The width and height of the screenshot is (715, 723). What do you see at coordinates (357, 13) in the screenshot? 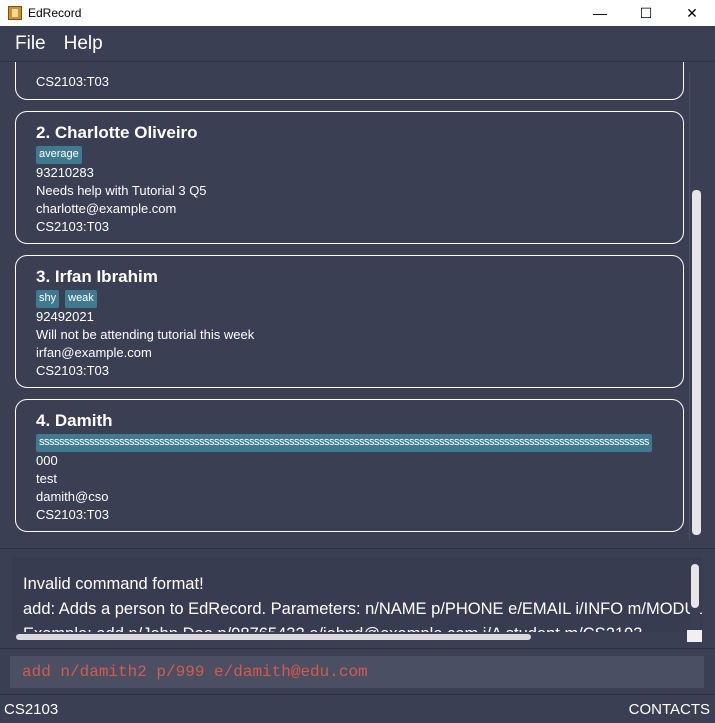
I see `title-bar: EdRecord — ☐ ✕` at bounding box center [357, 13].